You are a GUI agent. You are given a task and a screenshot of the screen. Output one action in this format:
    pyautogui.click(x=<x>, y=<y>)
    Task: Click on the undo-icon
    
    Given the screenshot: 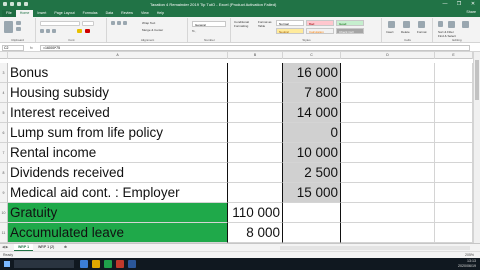 What is the action you would take?
    pyautogui.click(x=19, y=4)
    